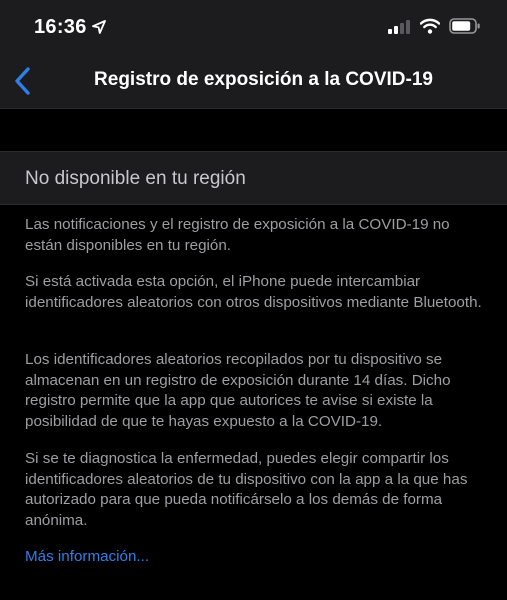 The height and width of the screenshot is (600, 507). I want to click on navigation-bar: Registro de exposición a la COVID-19, so click(253, 82).